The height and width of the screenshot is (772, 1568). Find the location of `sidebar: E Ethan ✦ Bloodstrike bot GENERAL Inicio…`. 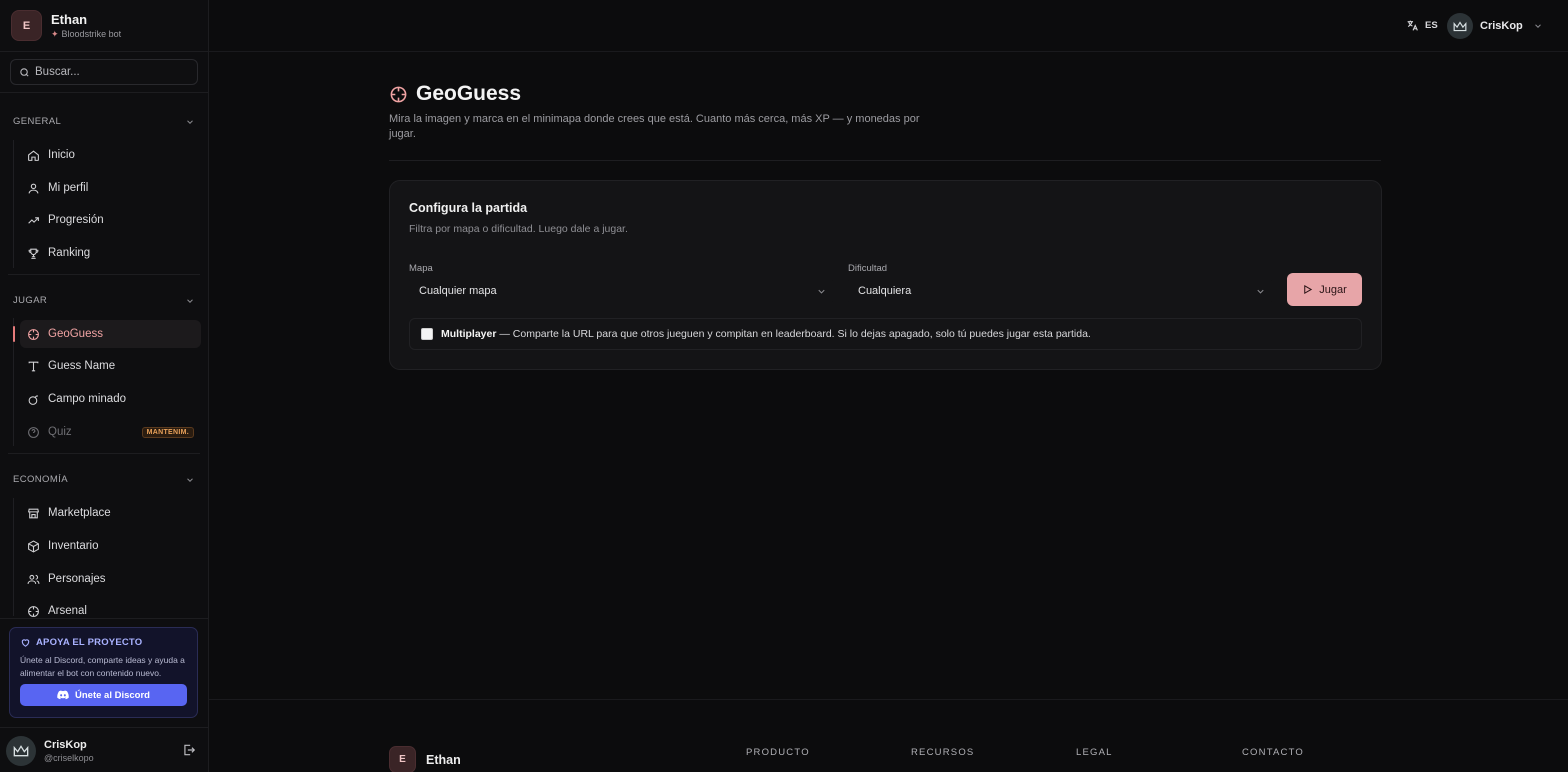

sidebar: E Ethan ✦ Bloodstrike bot GENERAL Inicio… is located at coordinates (104, 386).